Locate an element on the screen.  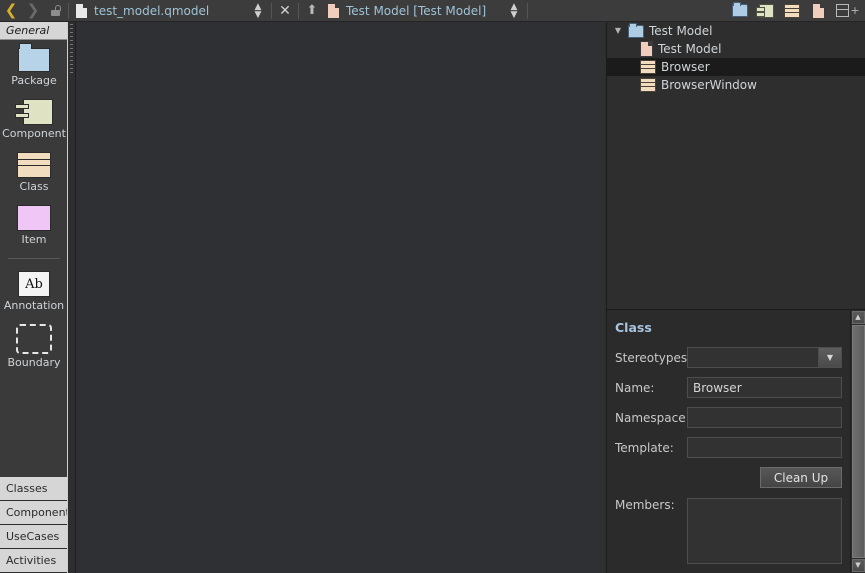
go-up-button: ⬆ is located at coordinates (312, 11).